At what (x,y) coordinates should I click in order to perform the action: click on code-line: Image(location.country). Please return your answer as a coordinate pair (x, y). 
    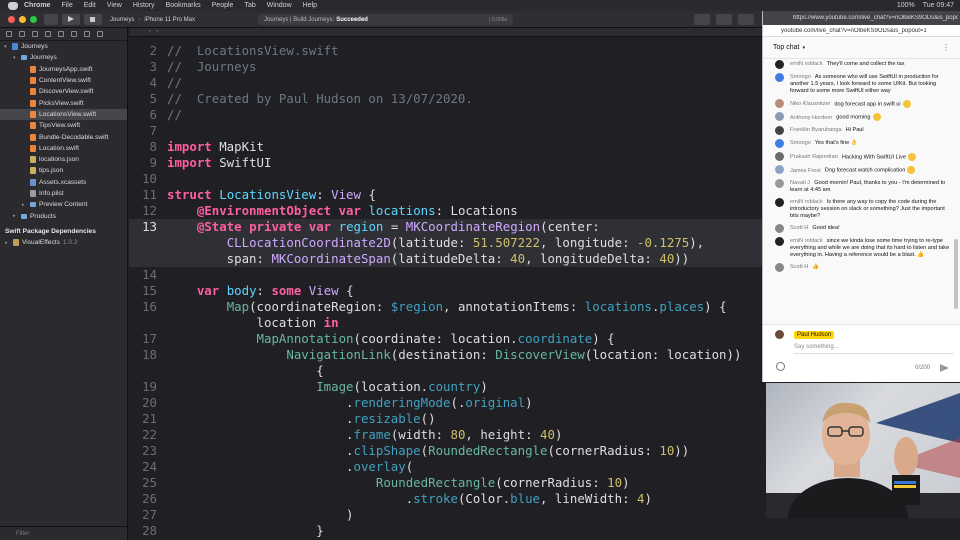
    Looking at the image, I should click on (327, 387).